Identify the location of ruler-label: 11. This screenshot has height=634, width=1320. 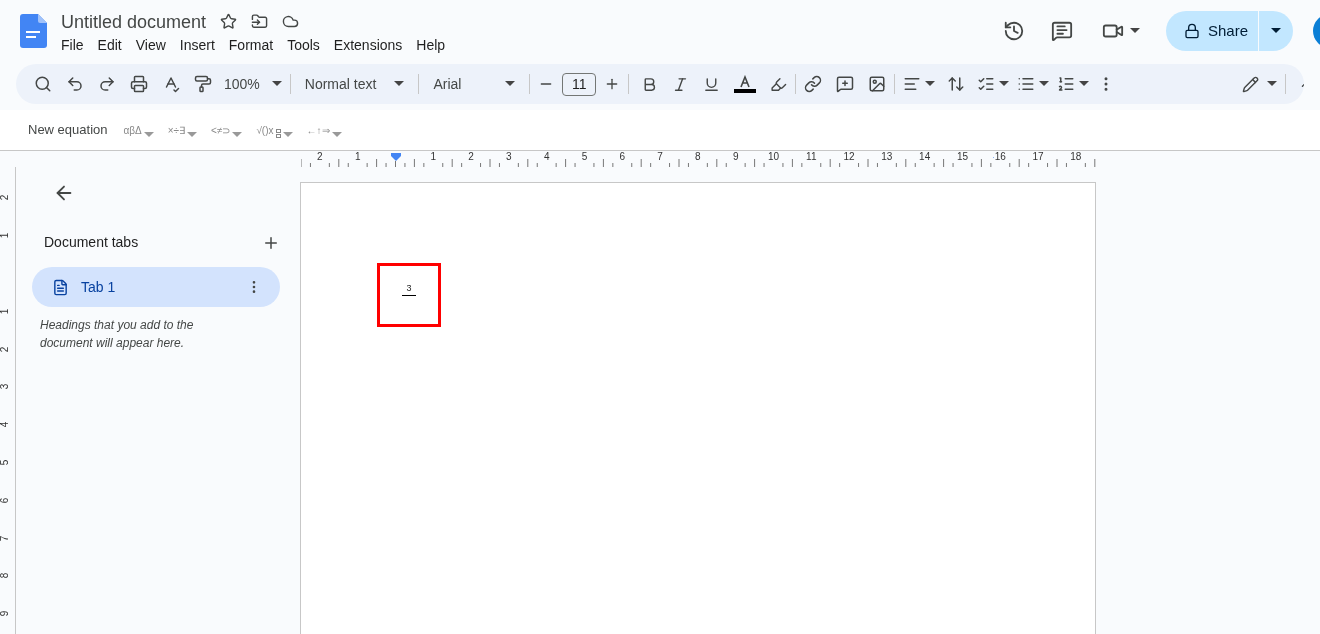
(811, 159).